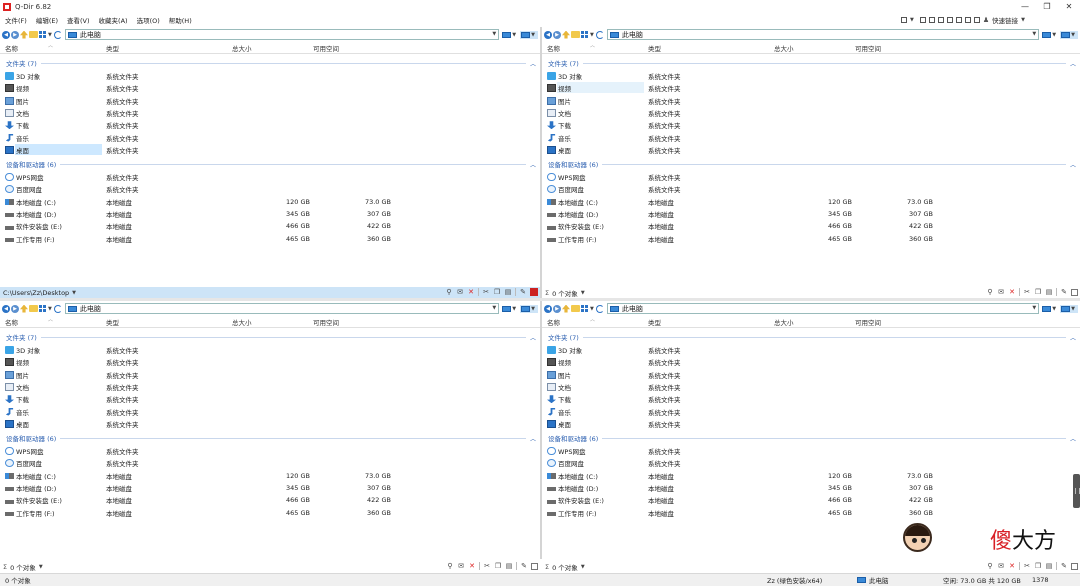 The width and height of the screenshot is (1080, 586). What do you see at coordinates (11, 48) in the screenshot?
I see `col-name: 名称` at bounding box center [11, 48].